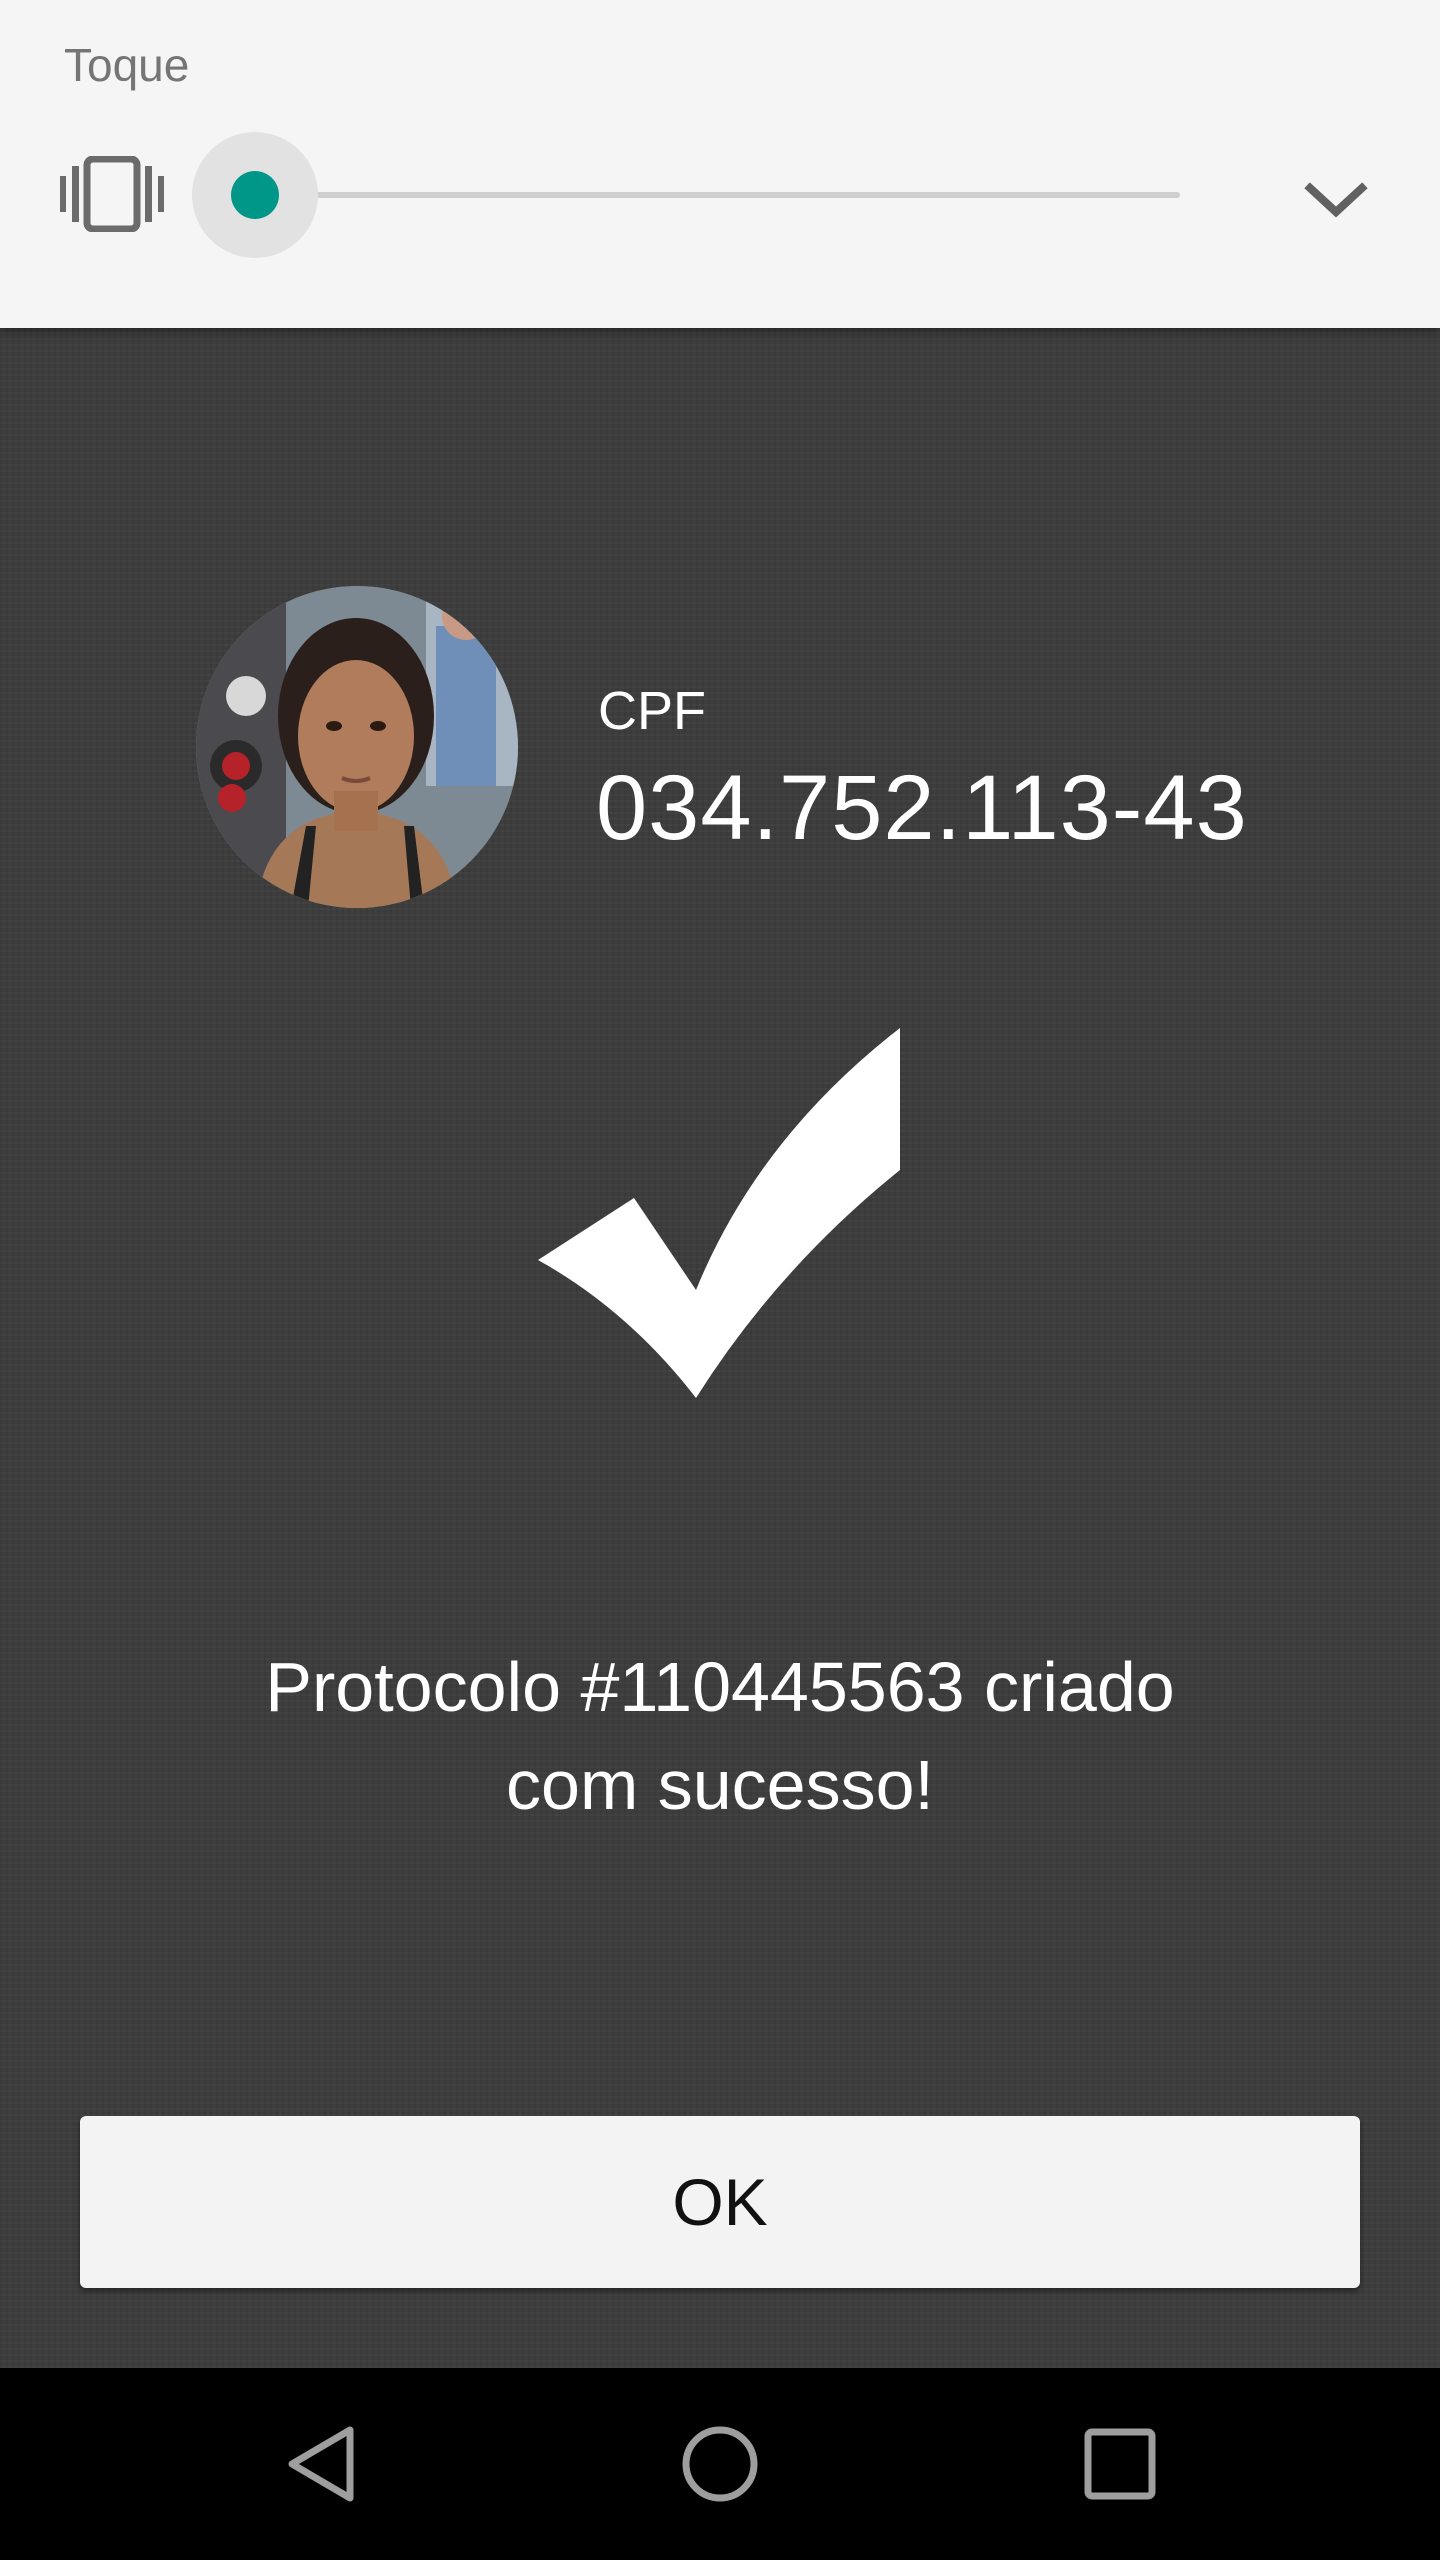 The height and width of the screenshot is (2560, 1440). I want to click on success-message: Protocolo #110445563 criado com sucesso!, so click(720, 1736).